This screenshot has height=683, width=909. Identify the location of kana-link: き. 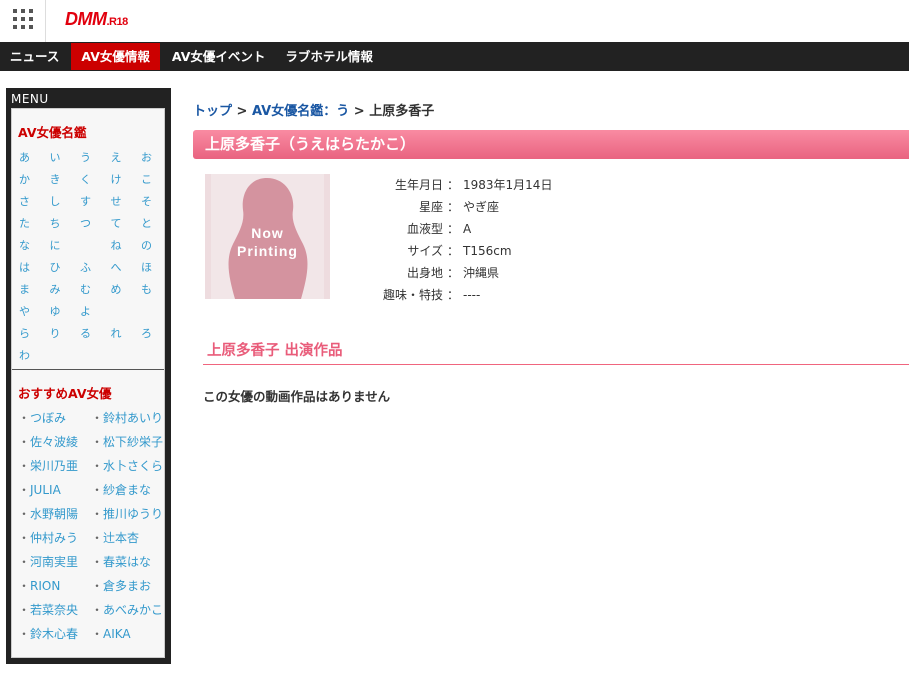
(65, 180).